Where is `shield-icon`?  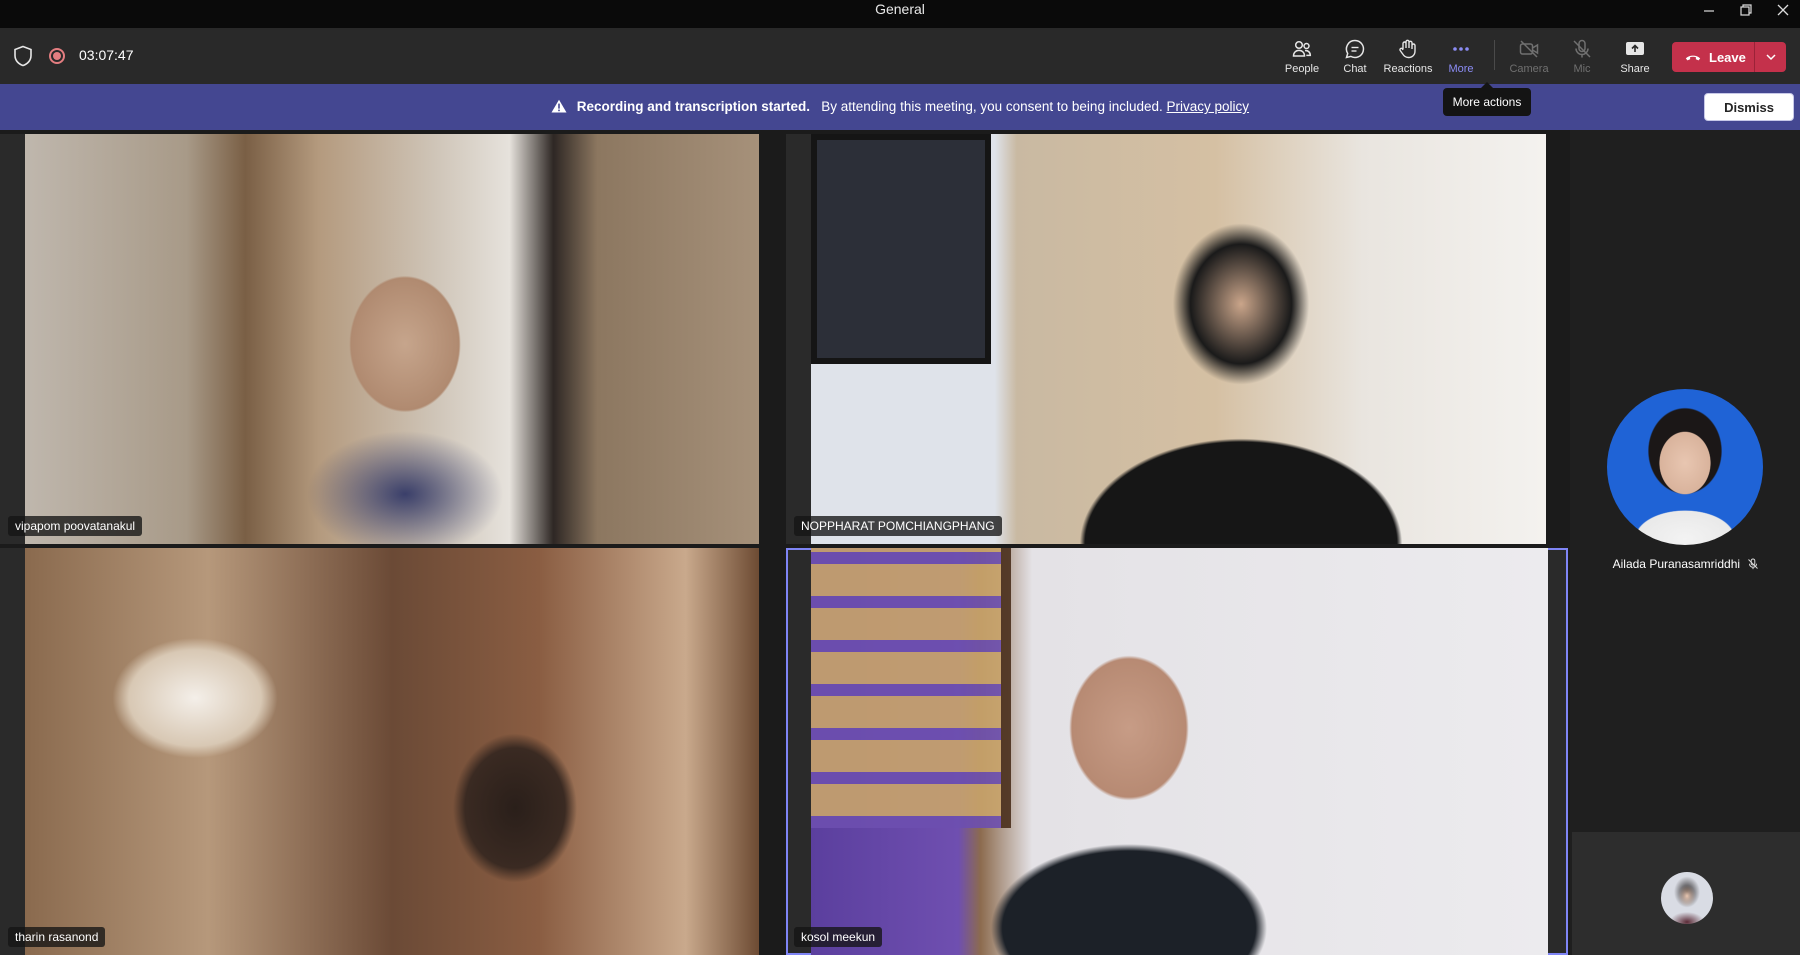
shield-icon is located at coordinates (23, 56).